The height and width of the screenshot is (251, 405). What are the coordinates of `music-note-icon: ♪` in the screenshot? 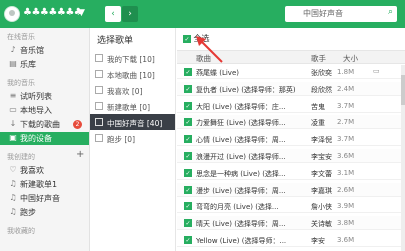 It's located at (13, 49).